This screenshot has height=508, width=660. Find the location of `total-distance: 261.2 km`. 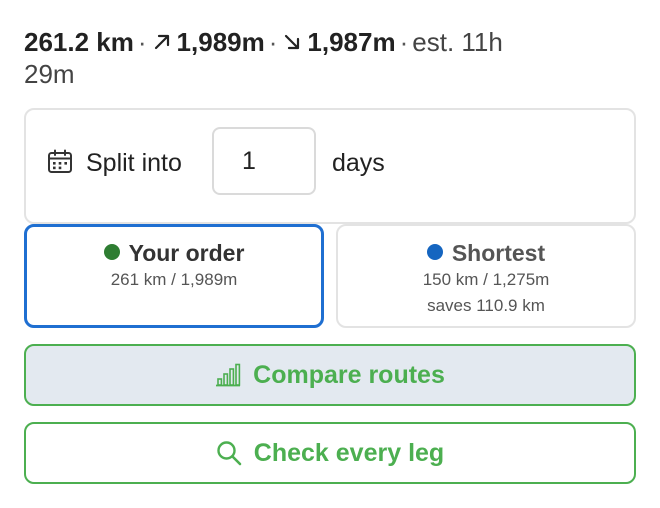

total-distance: 261.2 km is located at coordinates (79, 42).